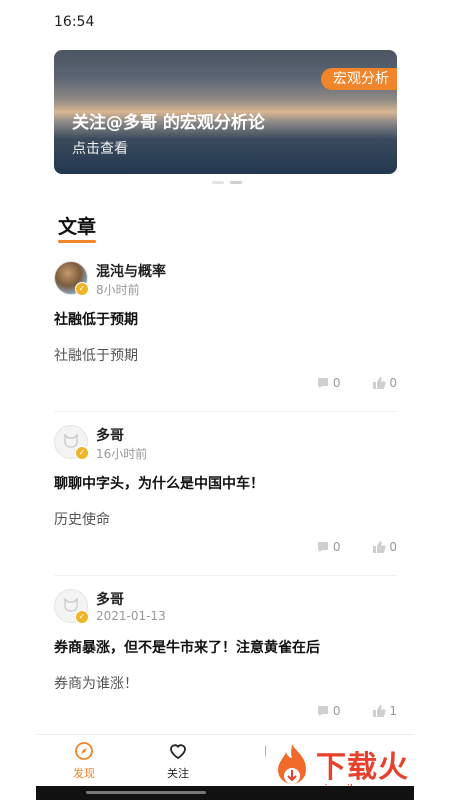 This screenshot has width=450, height=800. What do you see at coordinates (178, 752) in the screenshot?
I see `heart-icon` at bounding box center [178, 752].